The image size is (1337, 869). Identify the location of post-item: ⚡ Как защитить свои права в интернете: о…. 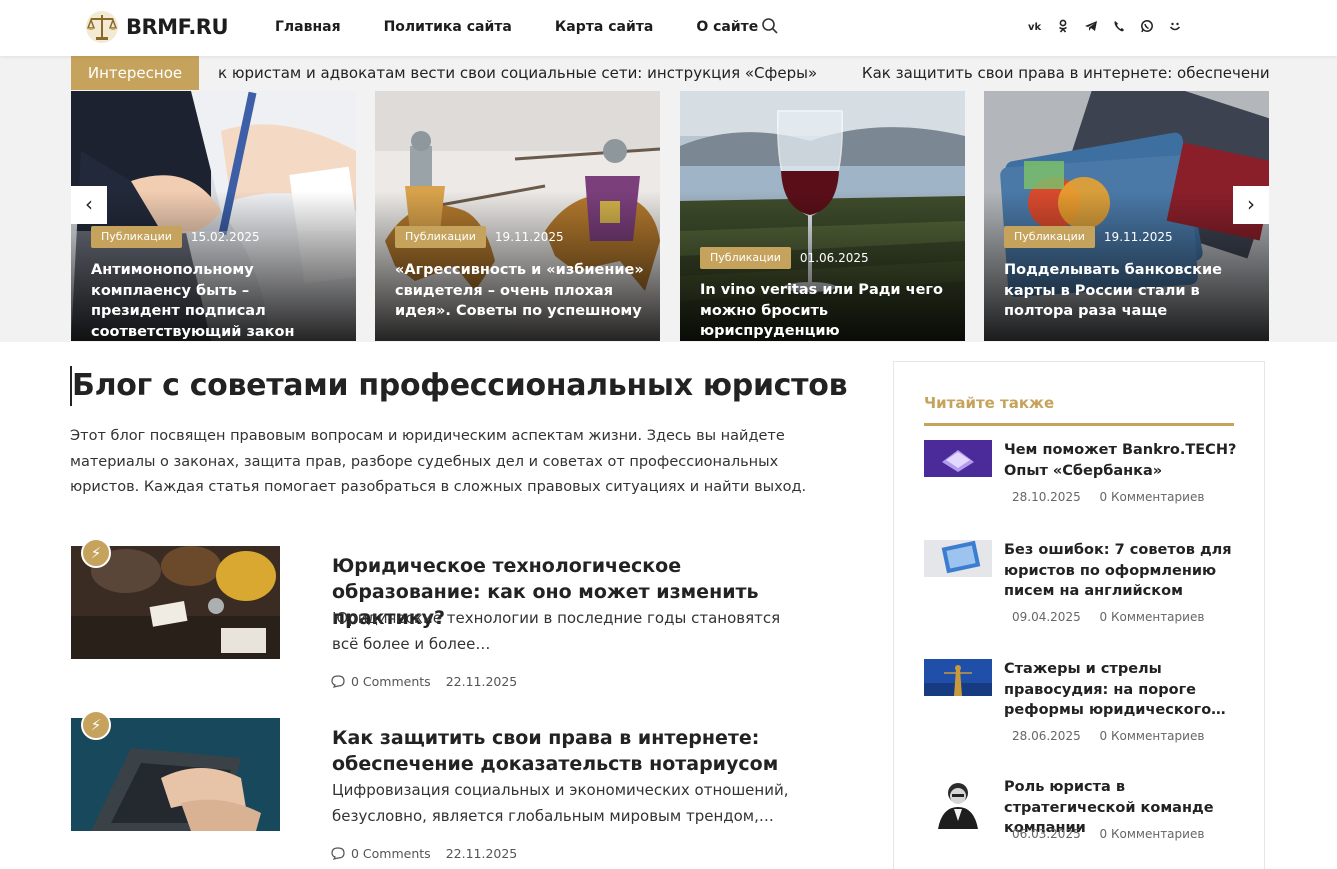
(461, 789).